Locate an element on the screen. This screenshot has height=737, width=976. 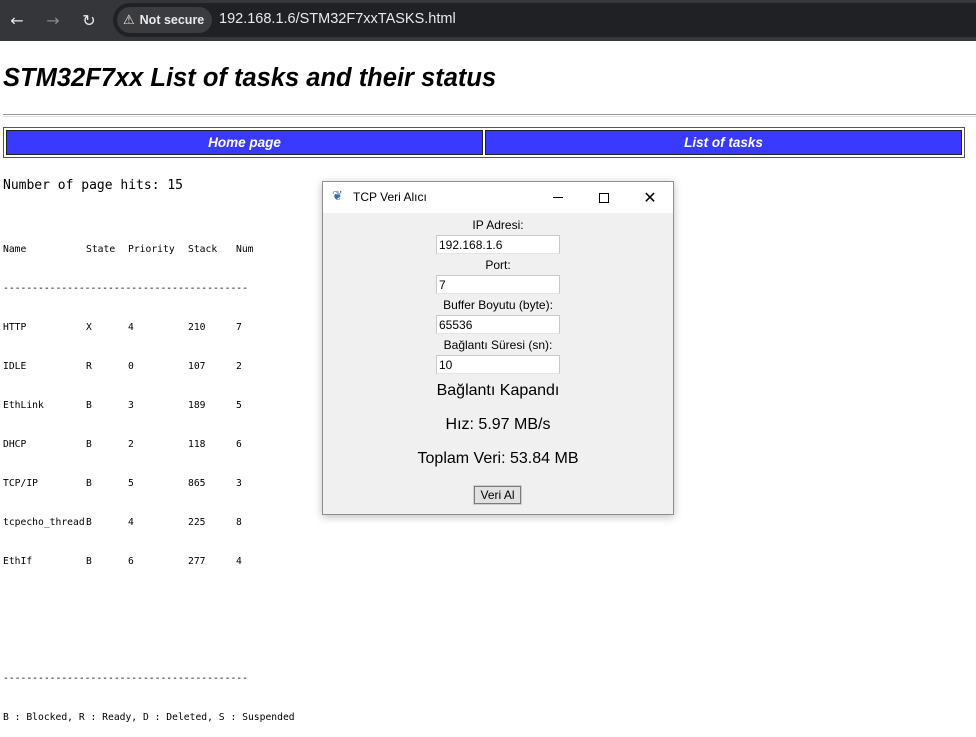
port-label: Port: is located at coordinates (498, 265).